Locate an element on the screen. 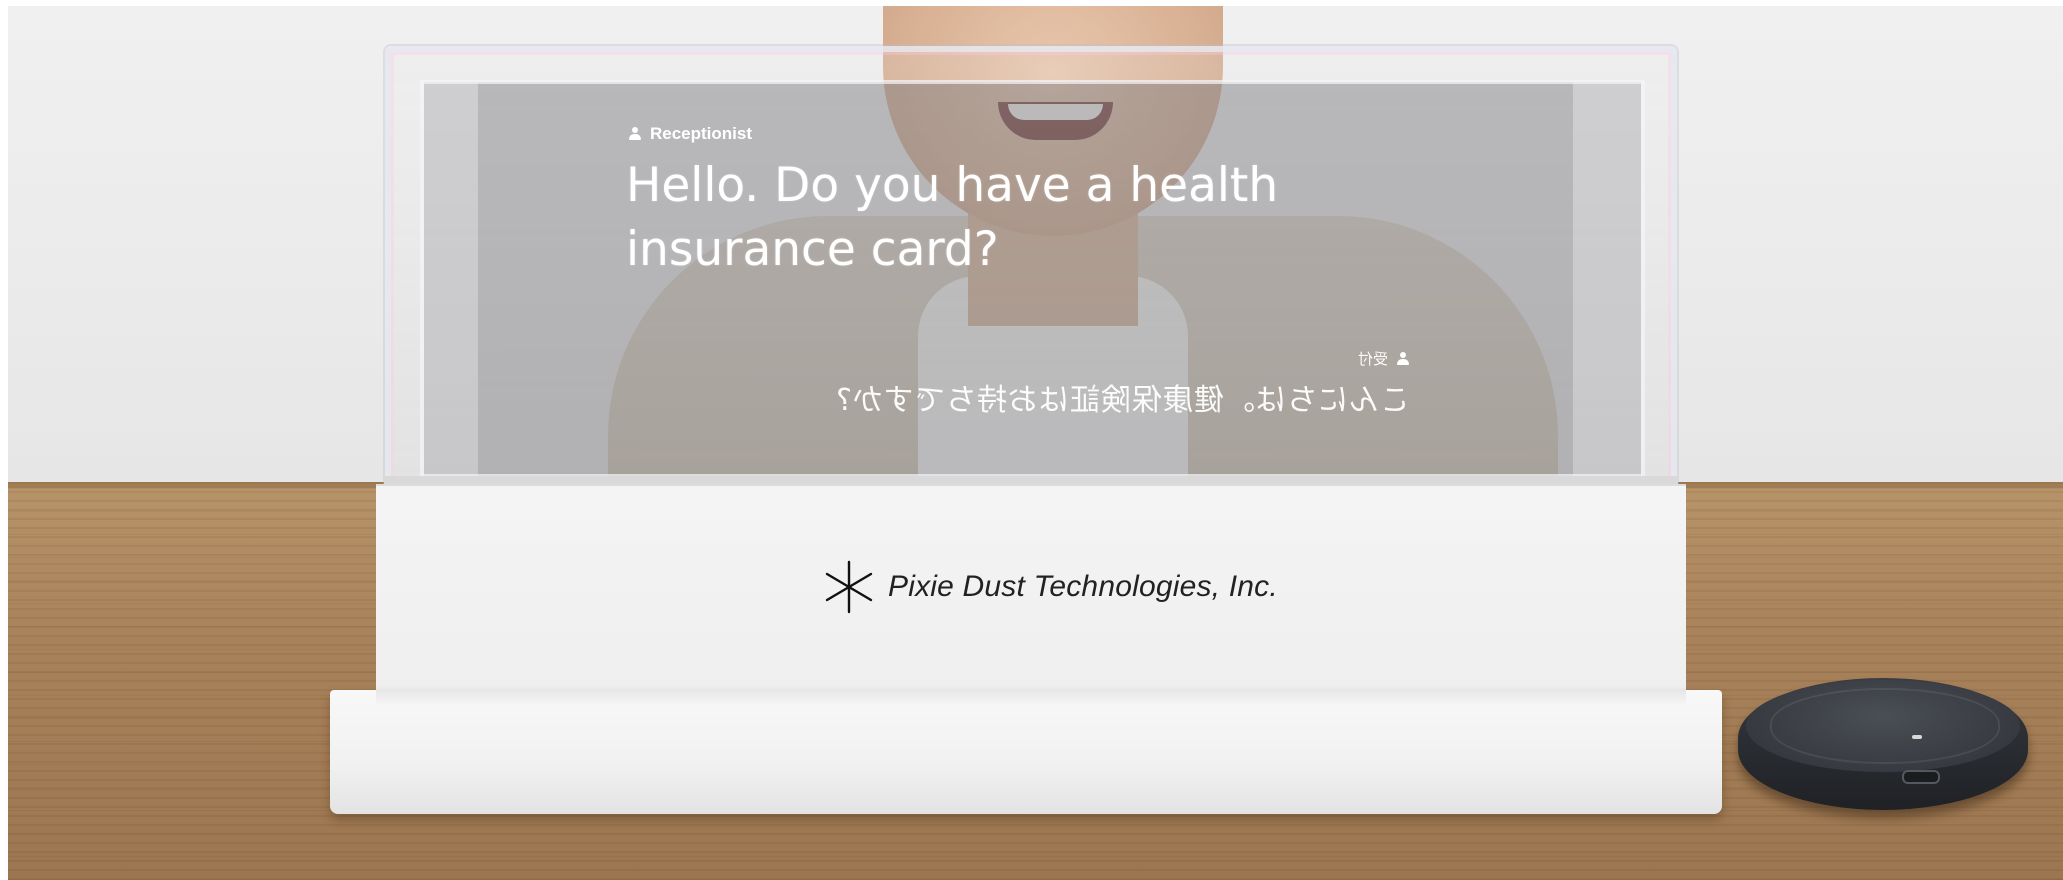  mirrored-japanese-caption: 受付 こんにちは。健康保険証はお持ちですか? is located at coordinates (1100, 383).